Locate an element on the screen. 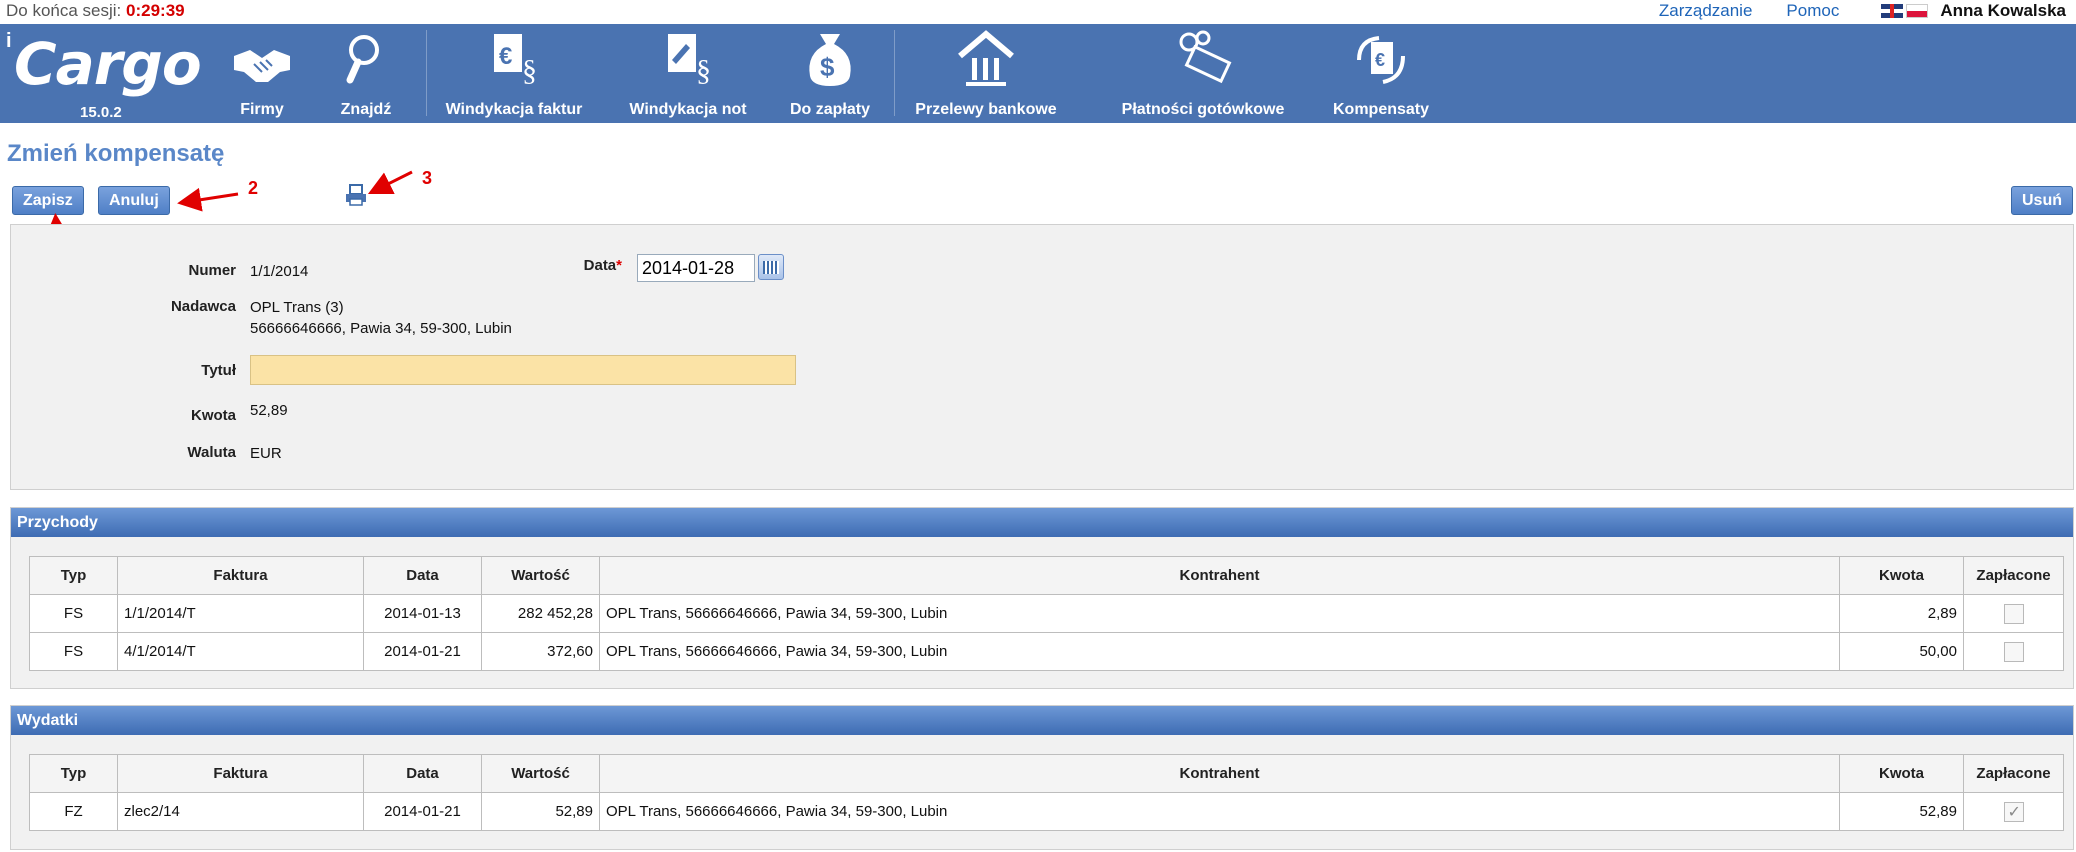 This screenshot has height=852, width=2076. magnifier-icon is located at coordinates (362, 59).